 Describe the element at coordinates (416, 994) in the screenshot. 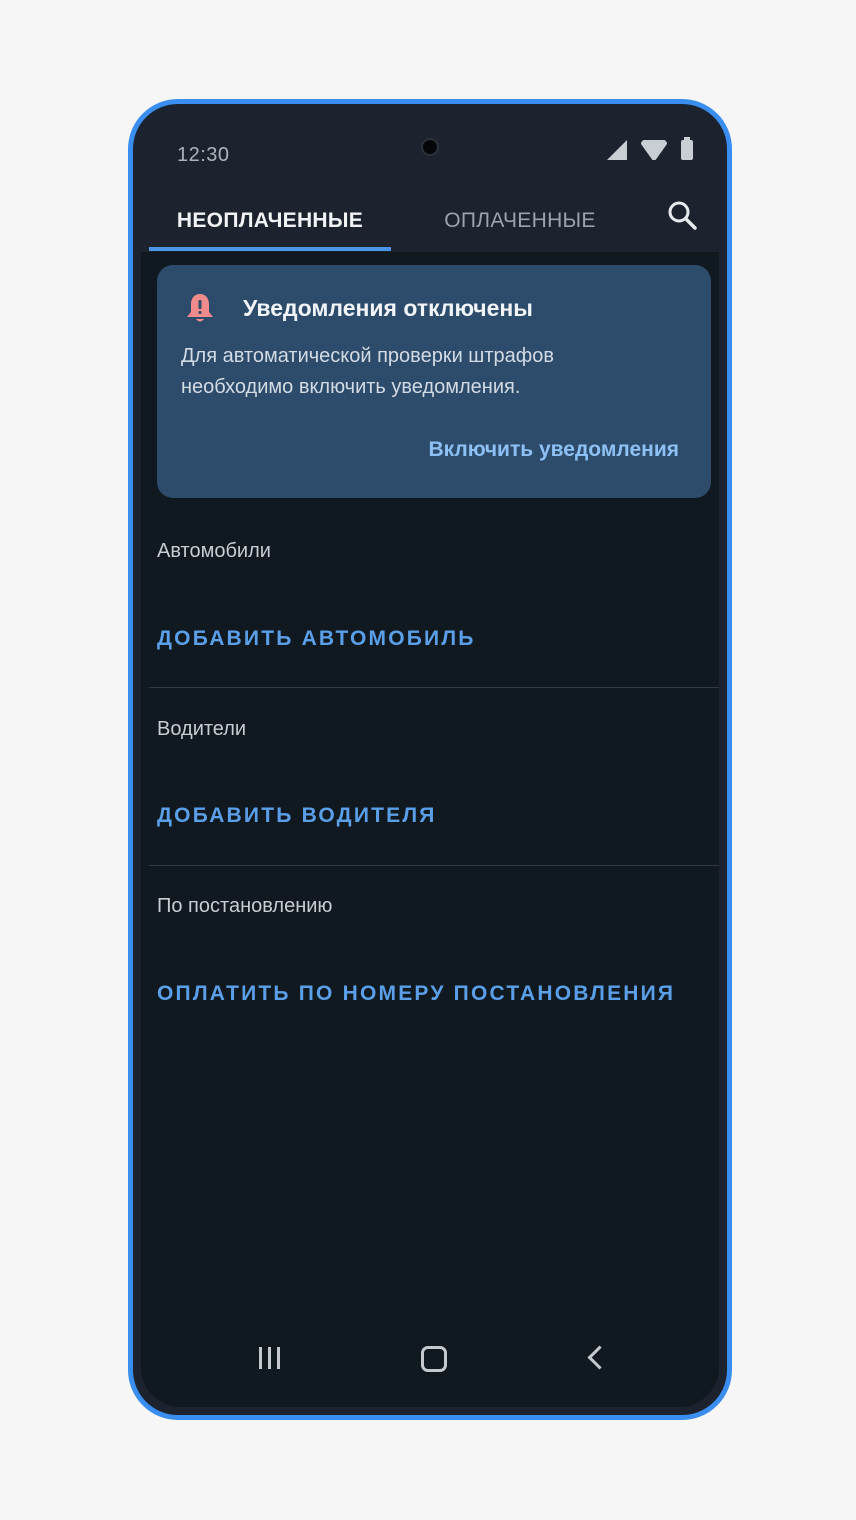

I see `pay-by-resolution-button: ОПЛАТИТЬ ПО НОМЕРУ ПОСТАНОВЛЕНИЯ` at that location.